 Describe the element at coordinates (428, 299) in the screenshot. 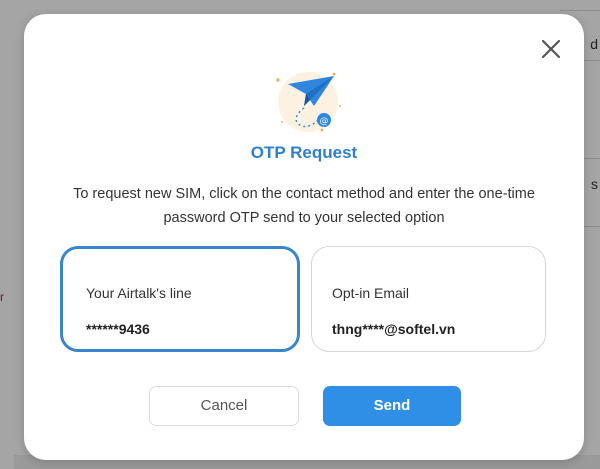

I see `option-email: Opt-in Email thng****@softel.vn` at that location.